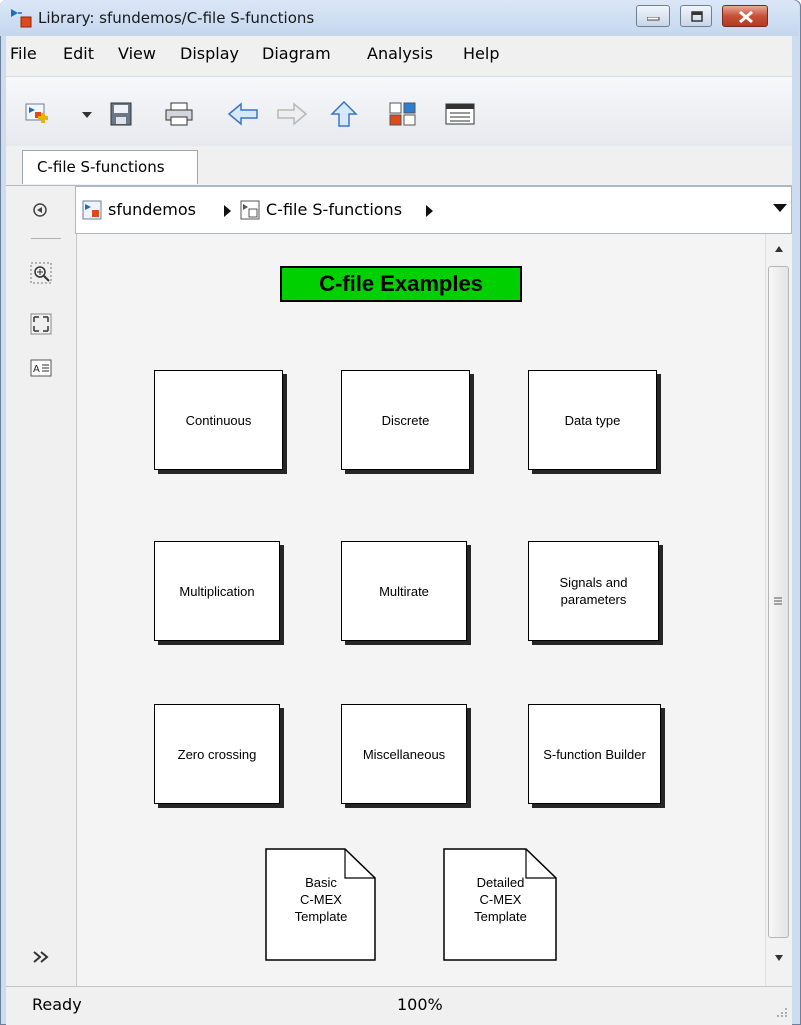 The width and height of the screenshot is (801, 1025). I want to click on save-icon, so click(121, 114).